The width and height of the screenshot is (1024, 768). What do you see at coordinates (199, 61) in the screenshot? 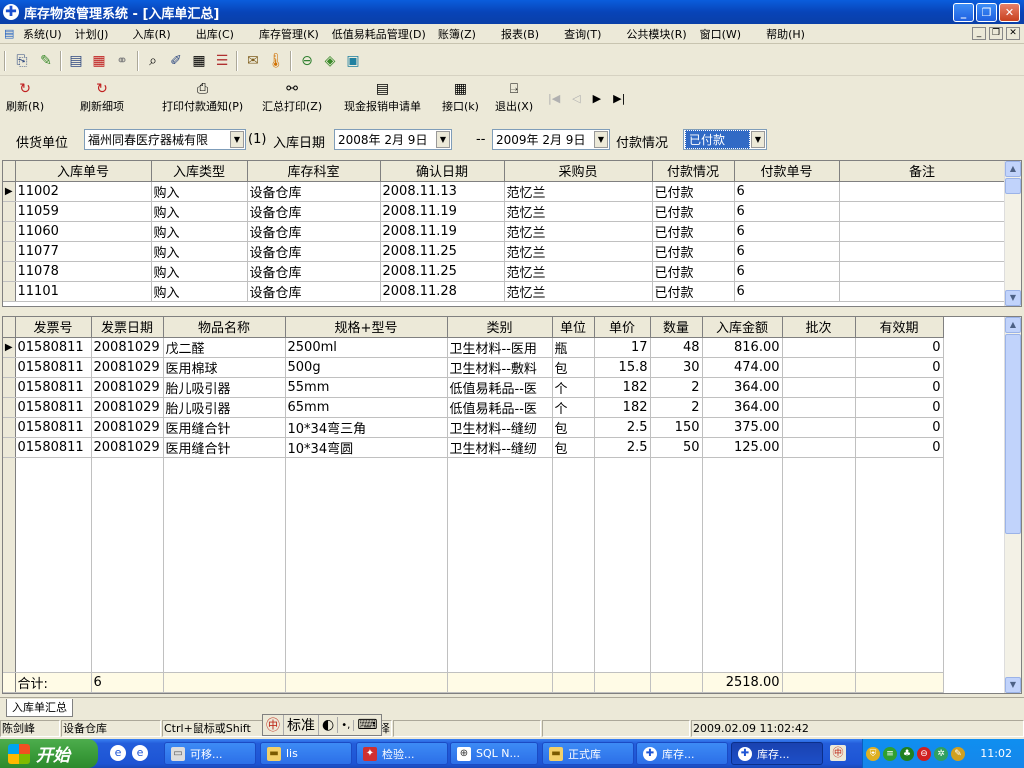
I see `grid-icon: ▦` at bounding box center [199, 61].